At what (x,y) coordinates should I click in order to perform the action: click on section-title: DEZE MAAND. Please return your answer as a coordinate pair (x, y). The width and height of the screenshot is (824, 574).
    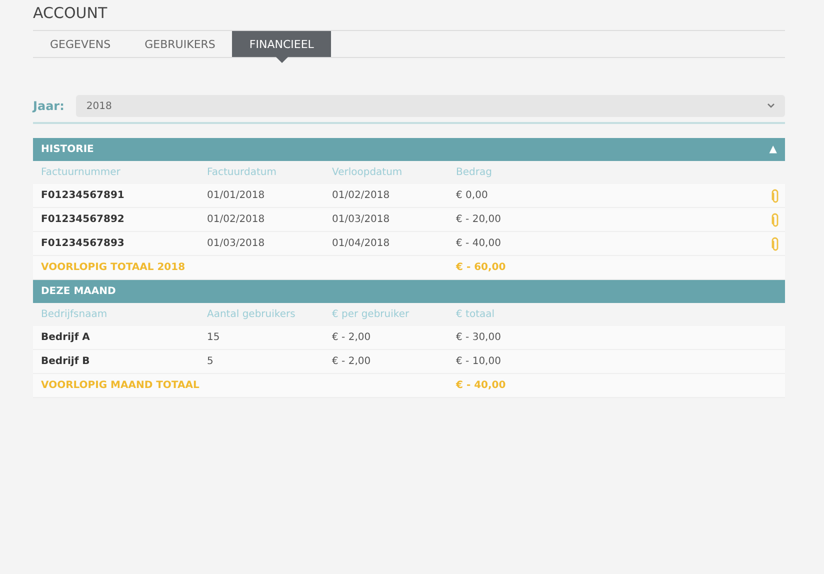
    Looking at the image, I should click on (78, 291).